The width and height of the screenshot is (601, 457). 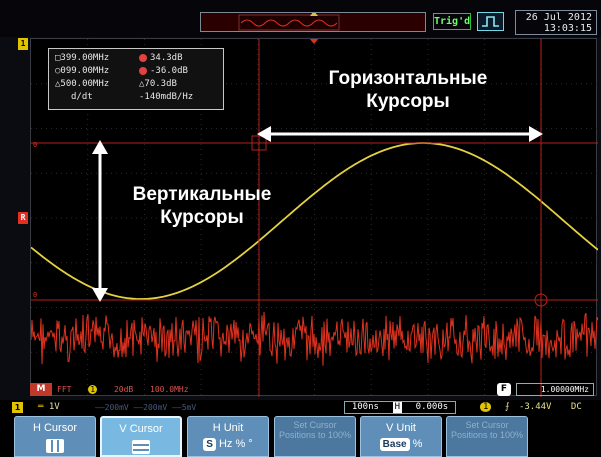 I want to click on cursor-row-2: ○ 099.00MHz -36.0dB, so click(x=136, y=71).